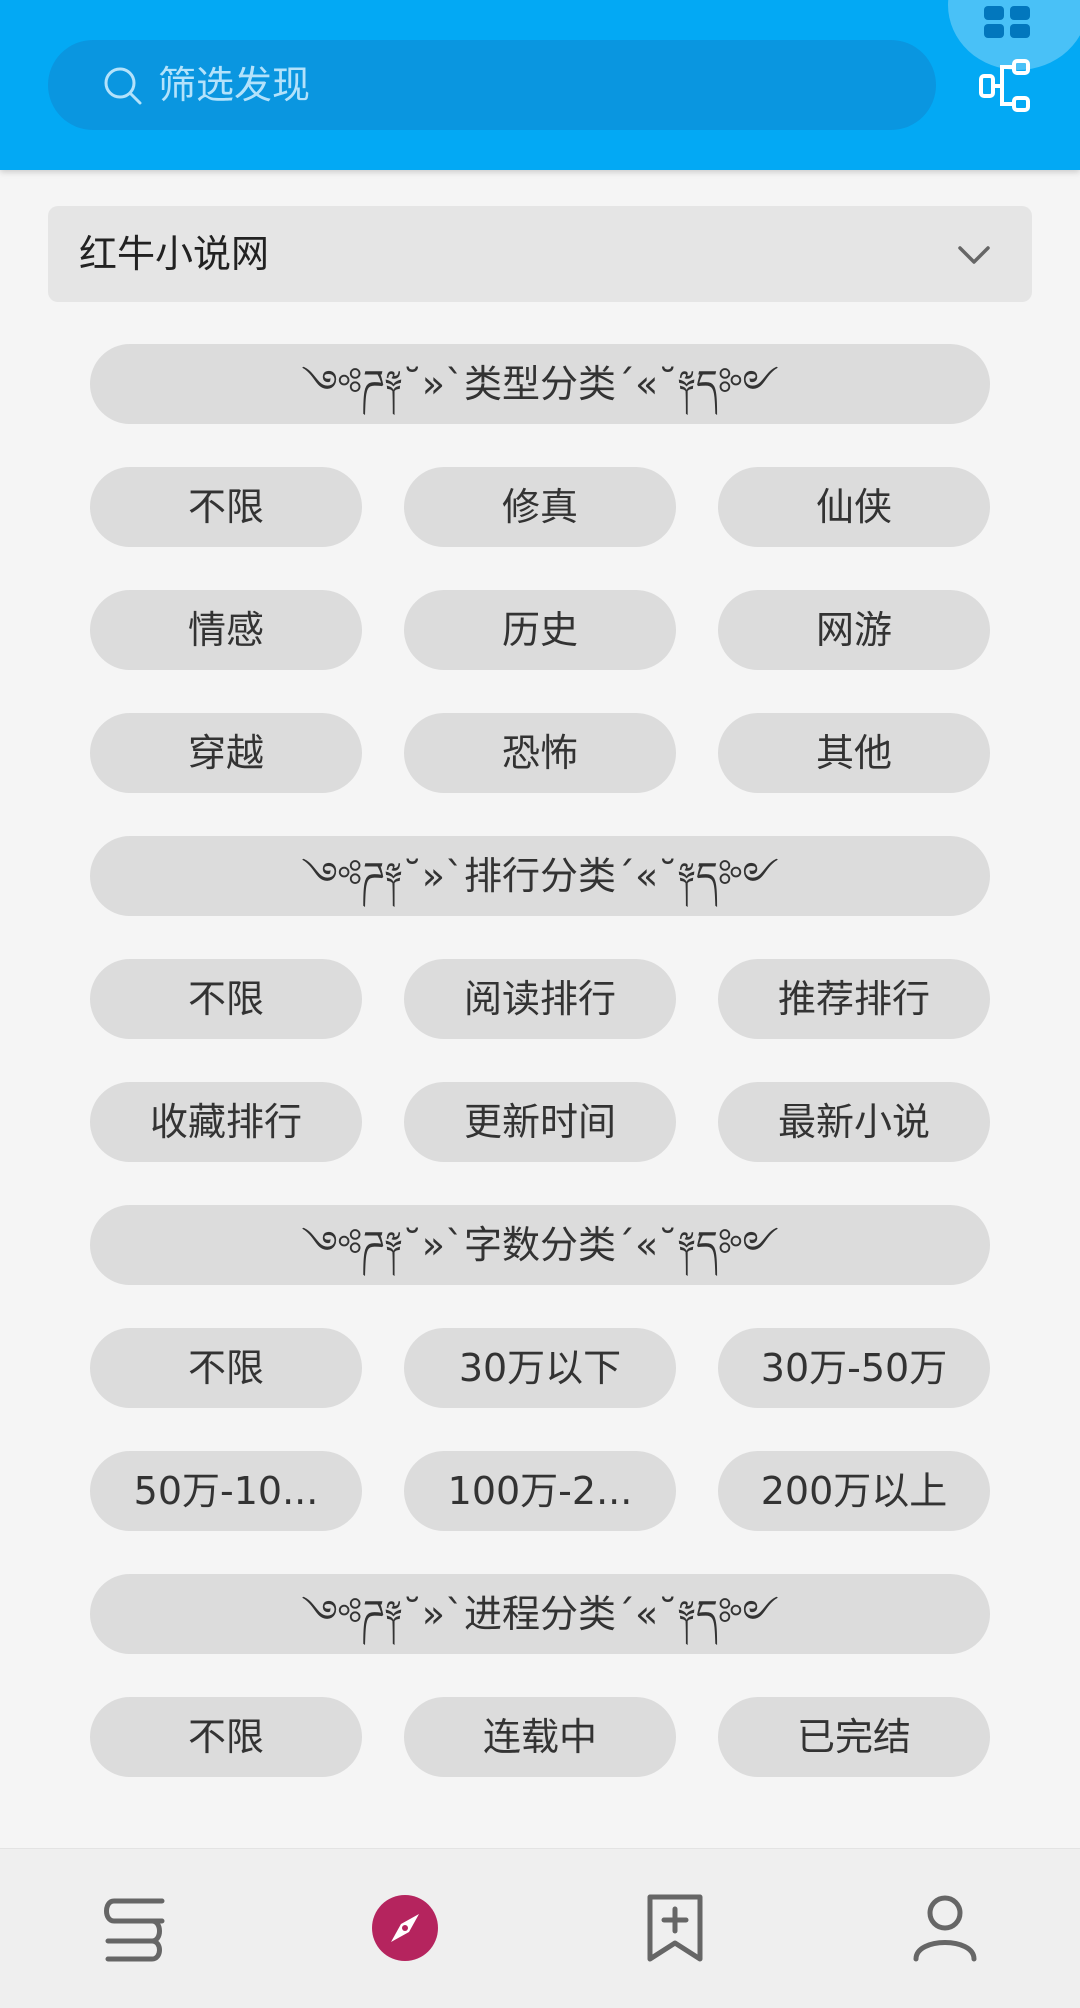 The height and width of the screenshot is (2008, 1080). I want to click on search-icon, so click(123, 86).